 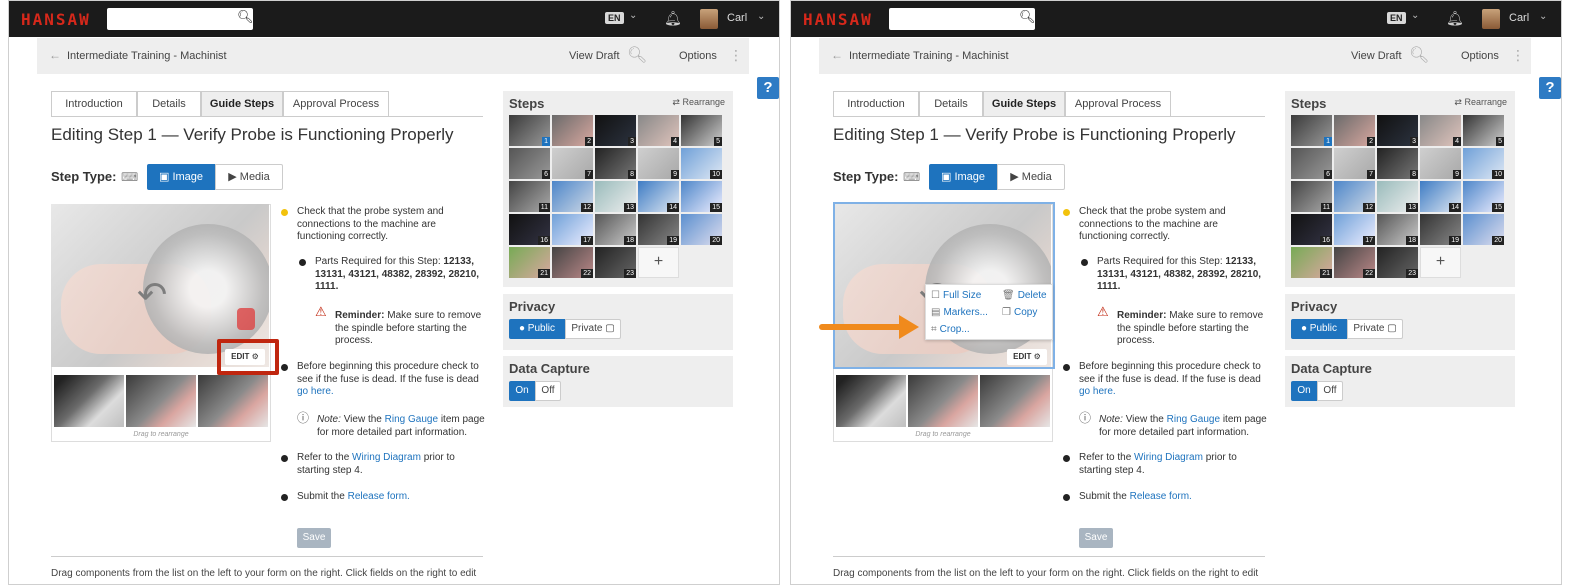 I want to click on step-thumbnail: 22, so click(x=1354, y=262).